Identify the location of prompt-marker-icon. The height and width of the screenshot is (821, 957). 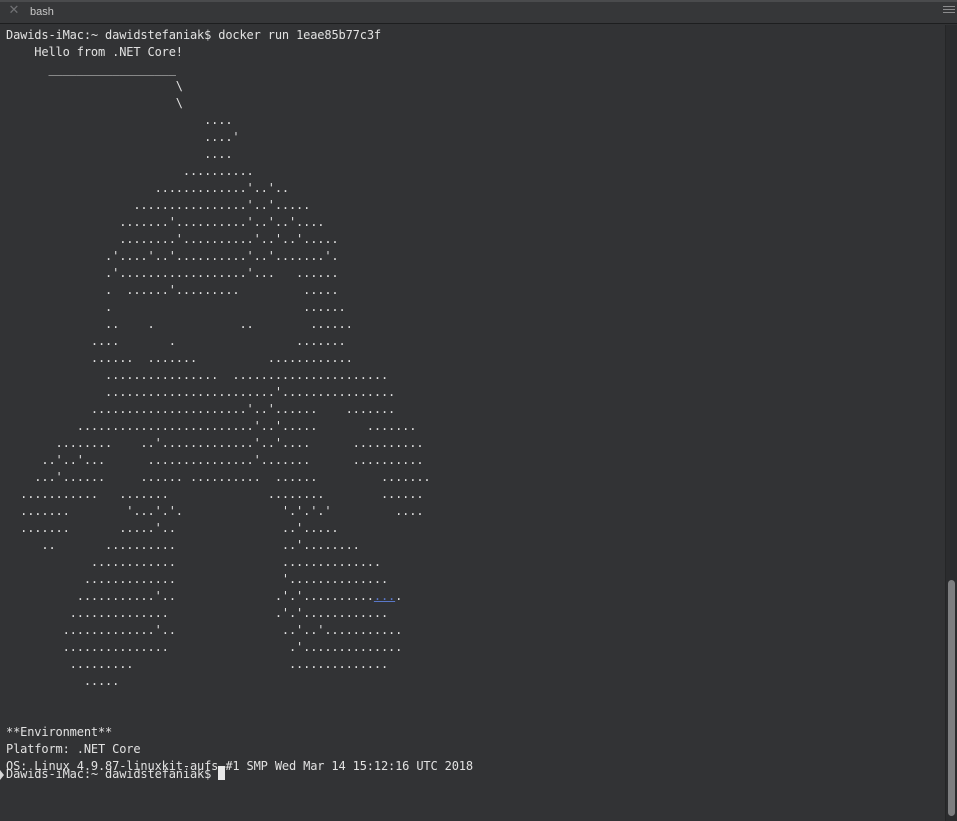
(2, 775).